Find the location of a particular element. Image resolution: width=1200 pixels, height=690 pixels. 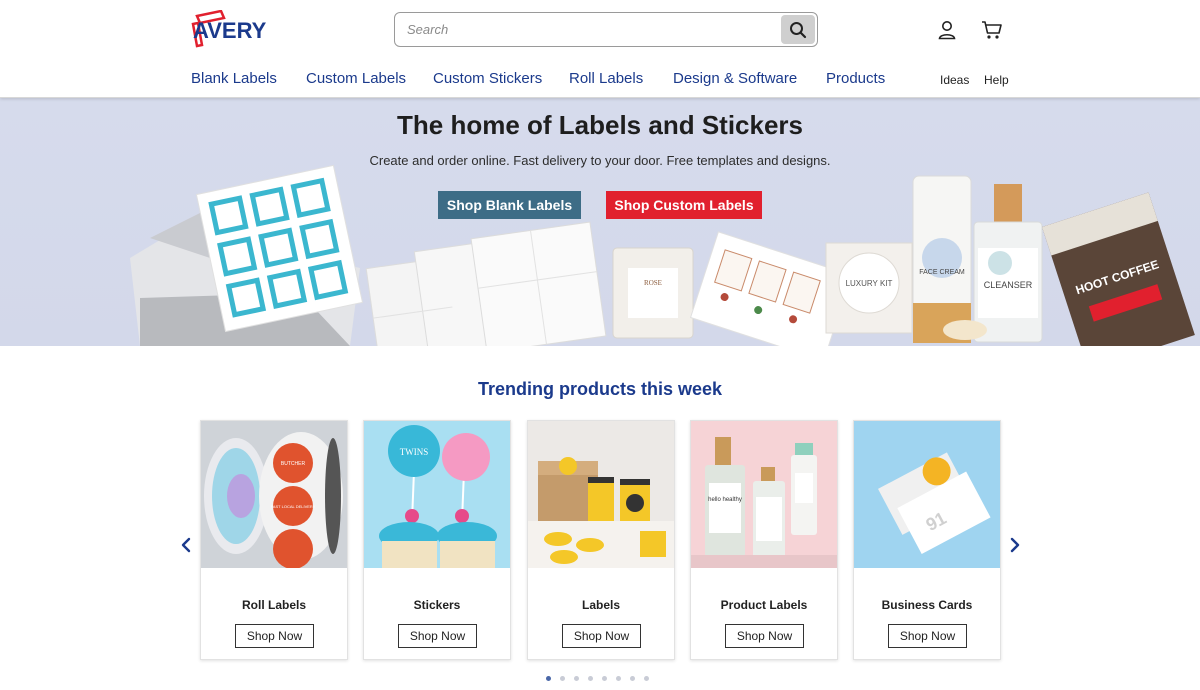

labels-image is located at coordinates (601, 494).